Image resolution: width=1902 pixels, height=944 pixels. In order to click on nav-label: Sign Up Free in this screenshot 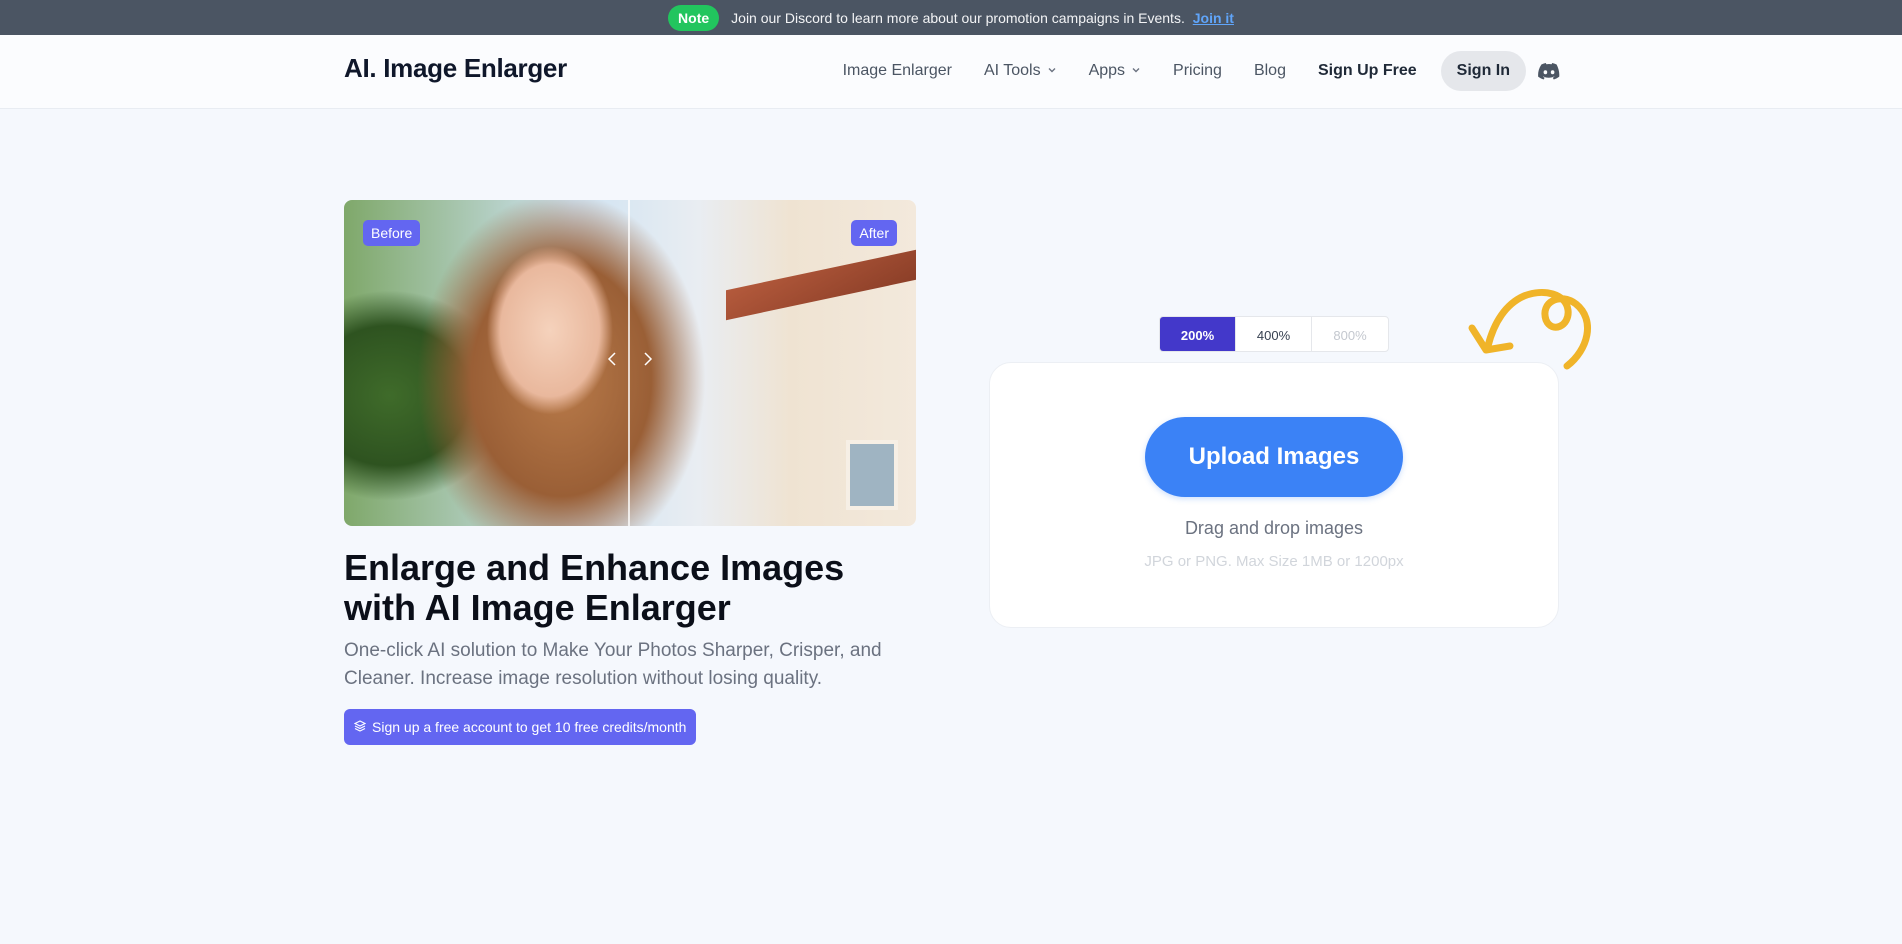, I will do `click(1367, 70)`.